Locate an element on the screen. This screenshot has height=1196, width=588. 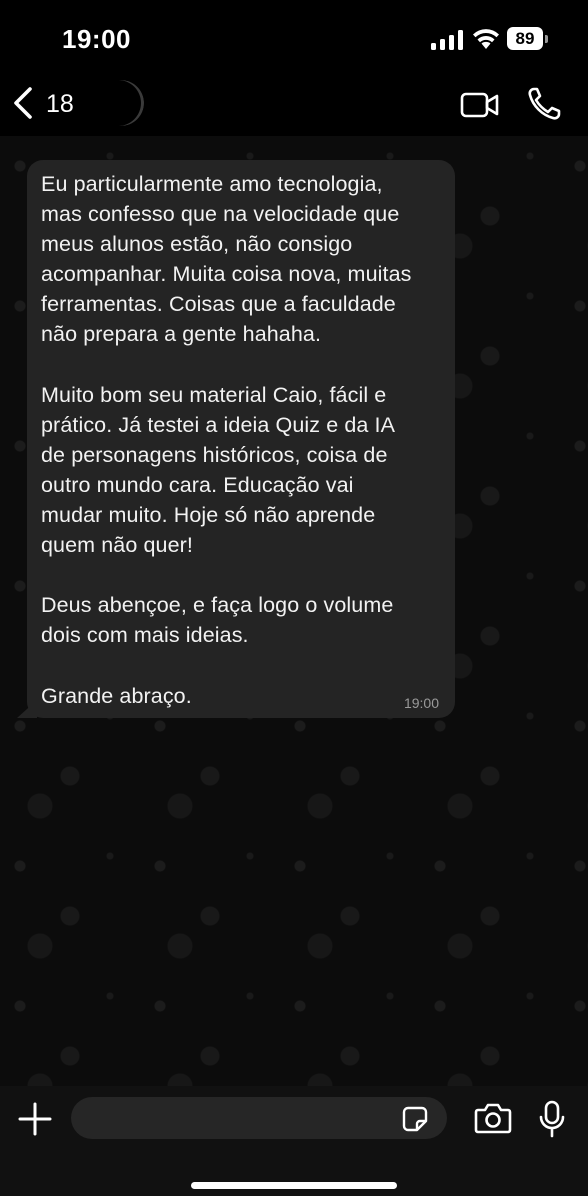
chat-header: 18 is located at coordinates (294, 107).